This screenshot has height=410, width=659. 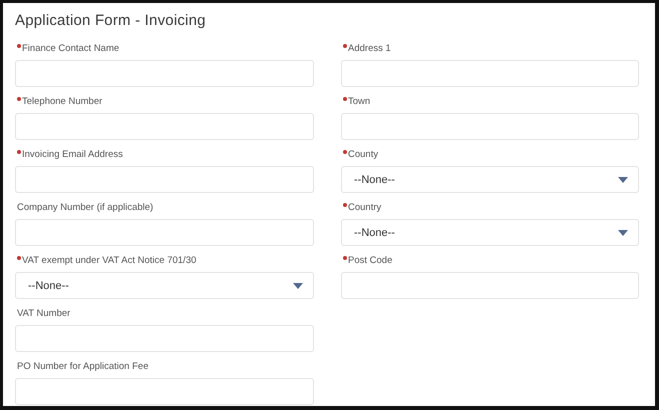 I want to click on field-label: Country, so click(x=365, y=207).